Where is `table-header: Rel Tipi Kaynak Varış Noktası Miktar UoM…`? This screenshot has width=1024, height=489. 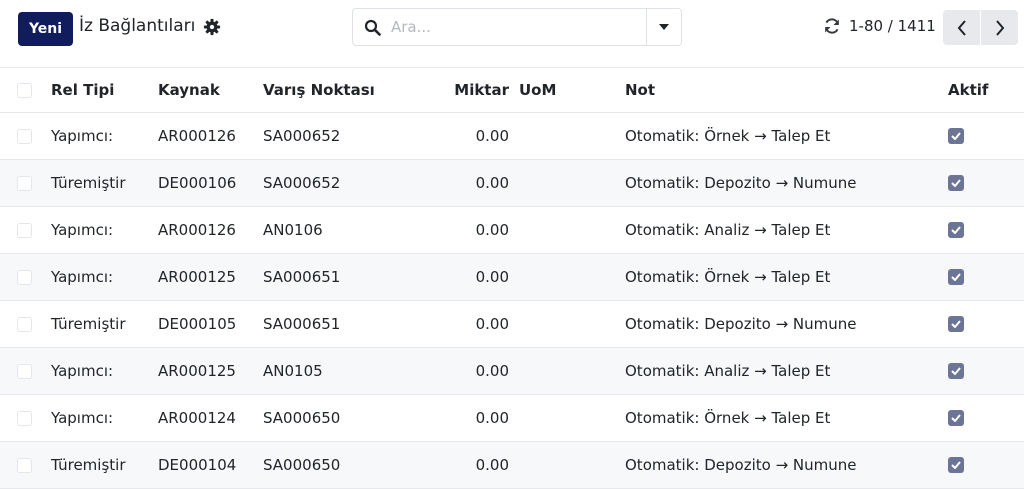 table-header: Rel Tipi Kaynak Varış Noktası Miktar UoM… is located at coordinates (512, 90).